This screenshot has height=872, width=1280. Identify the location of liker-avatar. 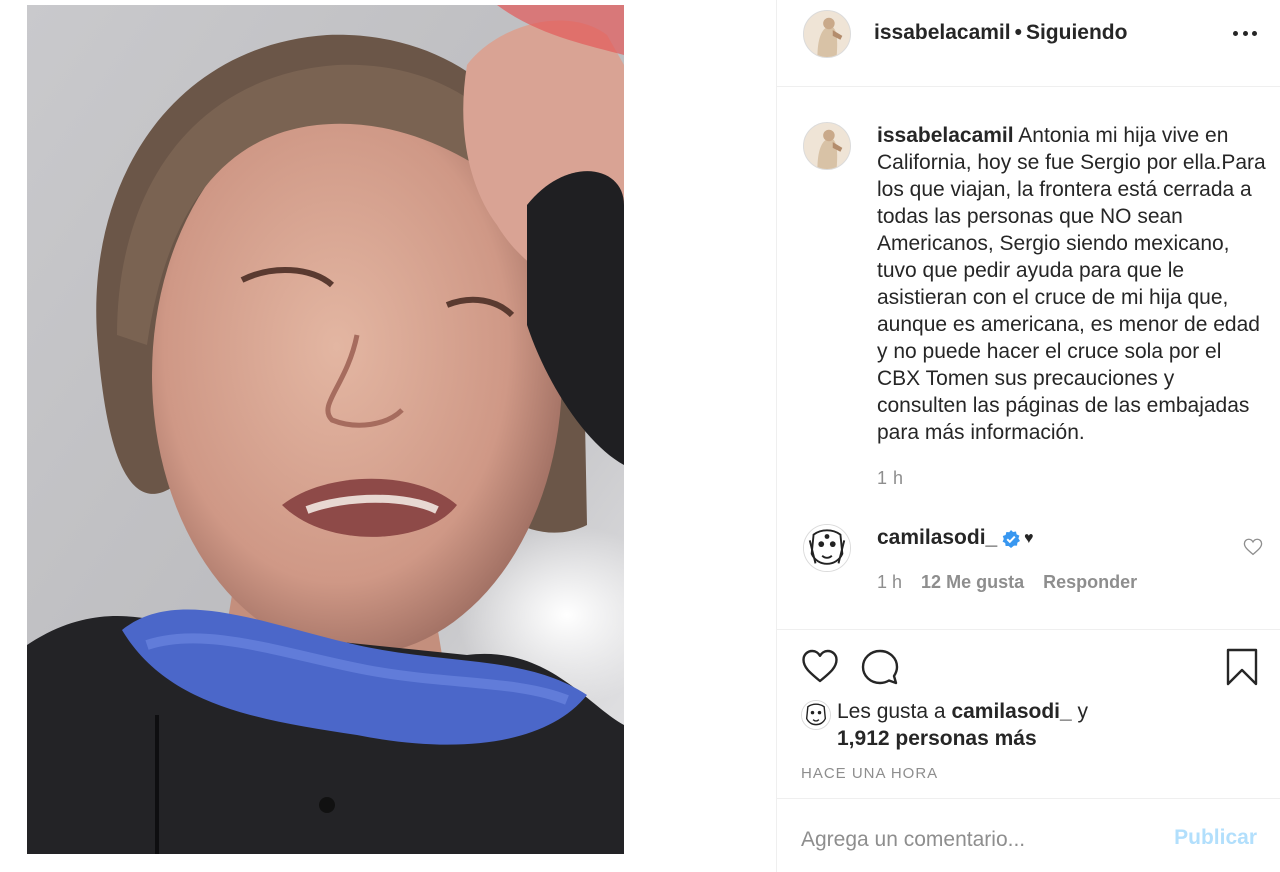
(816, 715).